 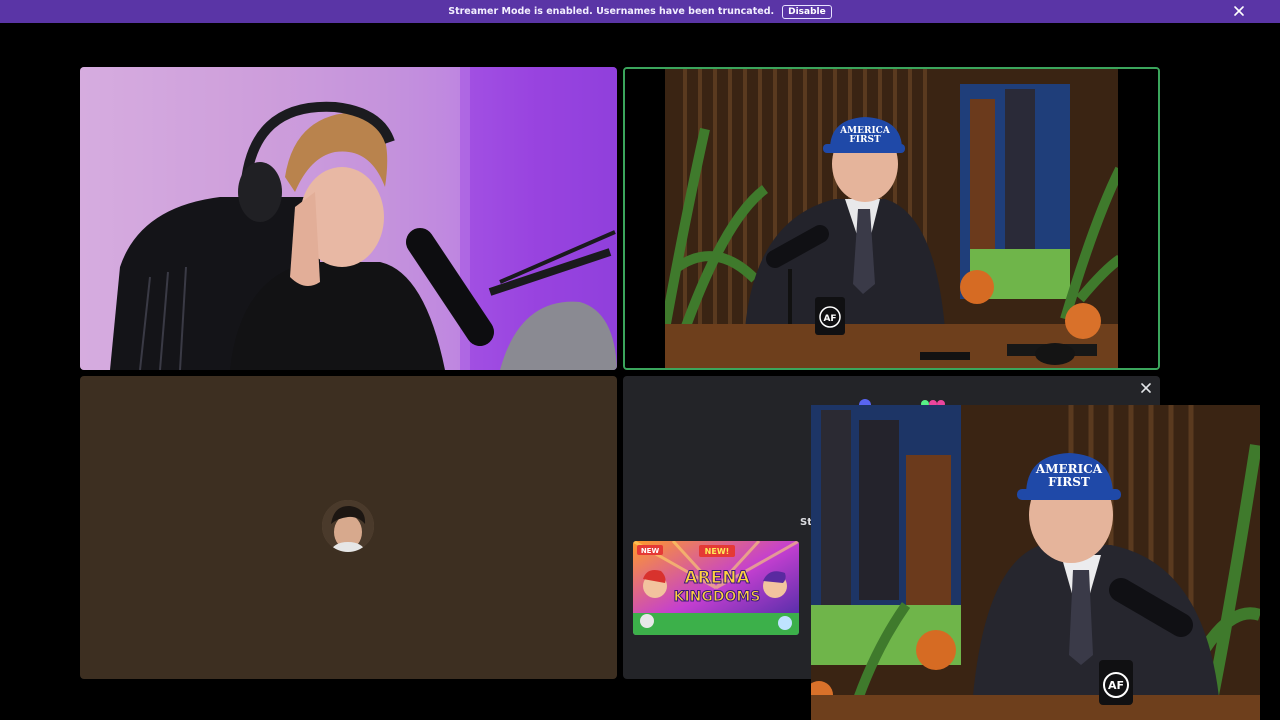 What do you see at coordinates (807, 11) in the screenshot?
I see `disable-streamer-mode-button: Disable` at bounding box center [807, 11].